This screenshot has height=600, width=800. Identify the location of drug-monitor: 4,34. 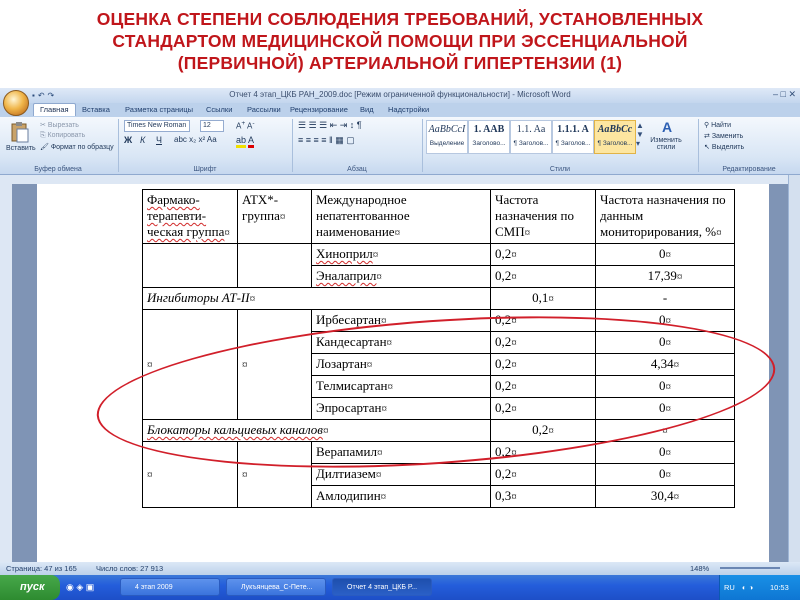
(662, 363).